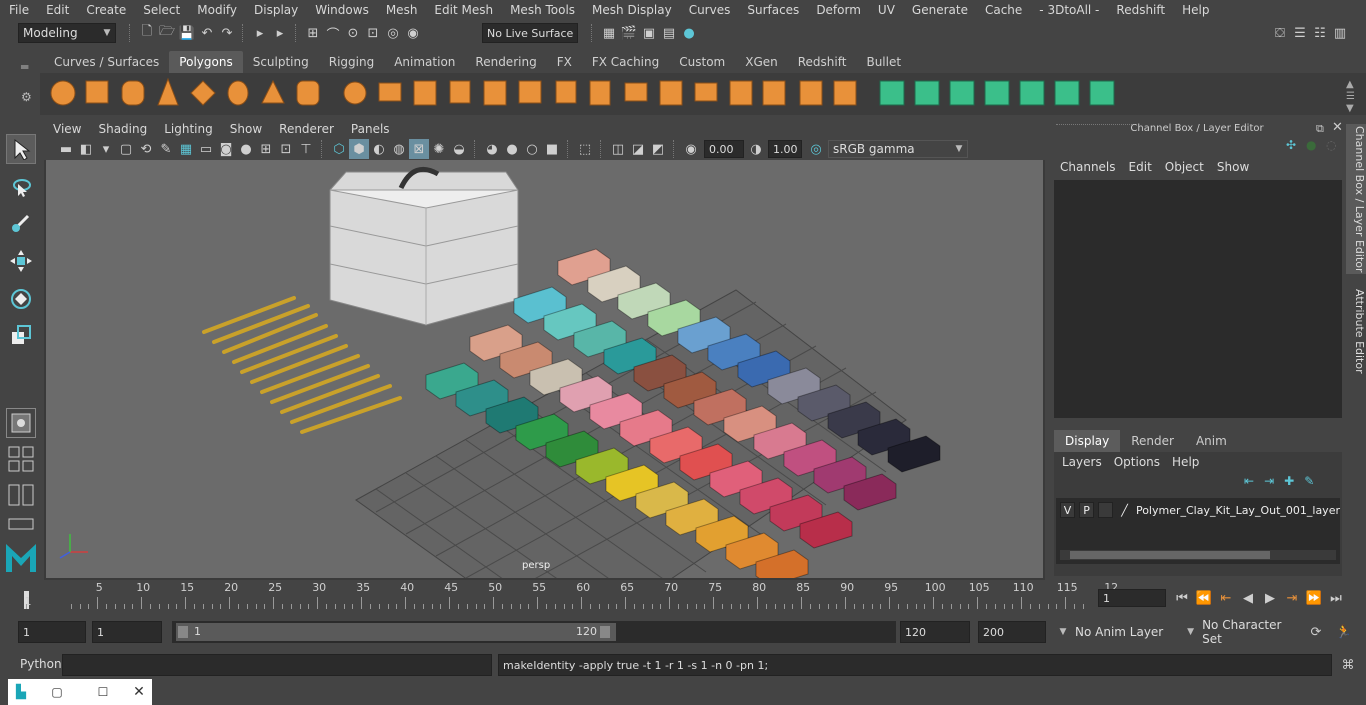  Describe the element at coordinates (1340, 33) in the screenshot. I see `channel-box-toggle-icon: ▥` at that location.